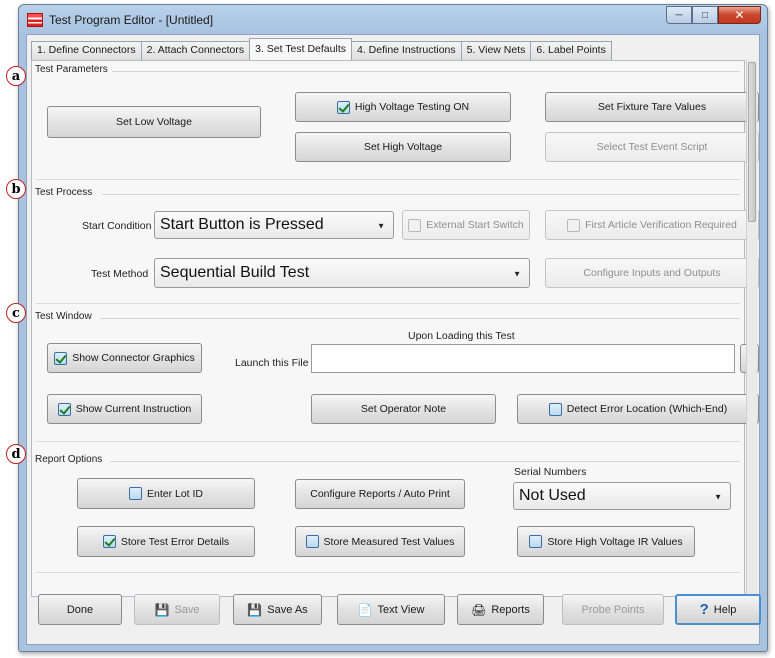 The height and width of the screenshot is (658, 775). I want to click on reports-button: 🖨 Reports, so click(500, 609).